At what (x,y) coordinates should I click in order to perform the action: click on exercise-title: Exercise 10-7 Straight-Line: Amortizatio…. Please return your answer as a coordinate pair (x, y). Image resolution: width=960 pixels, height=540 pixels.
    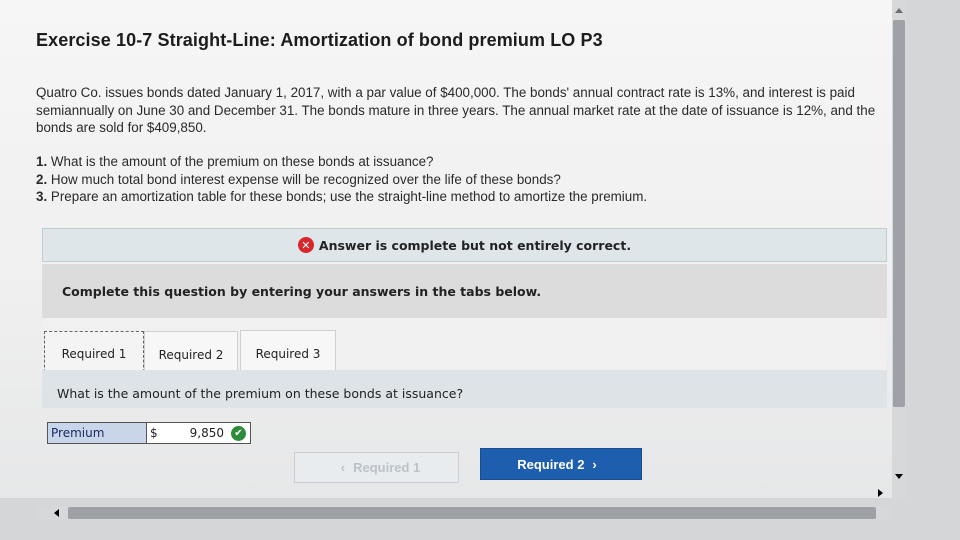
    Looking at the image, I should click on (319, 40).